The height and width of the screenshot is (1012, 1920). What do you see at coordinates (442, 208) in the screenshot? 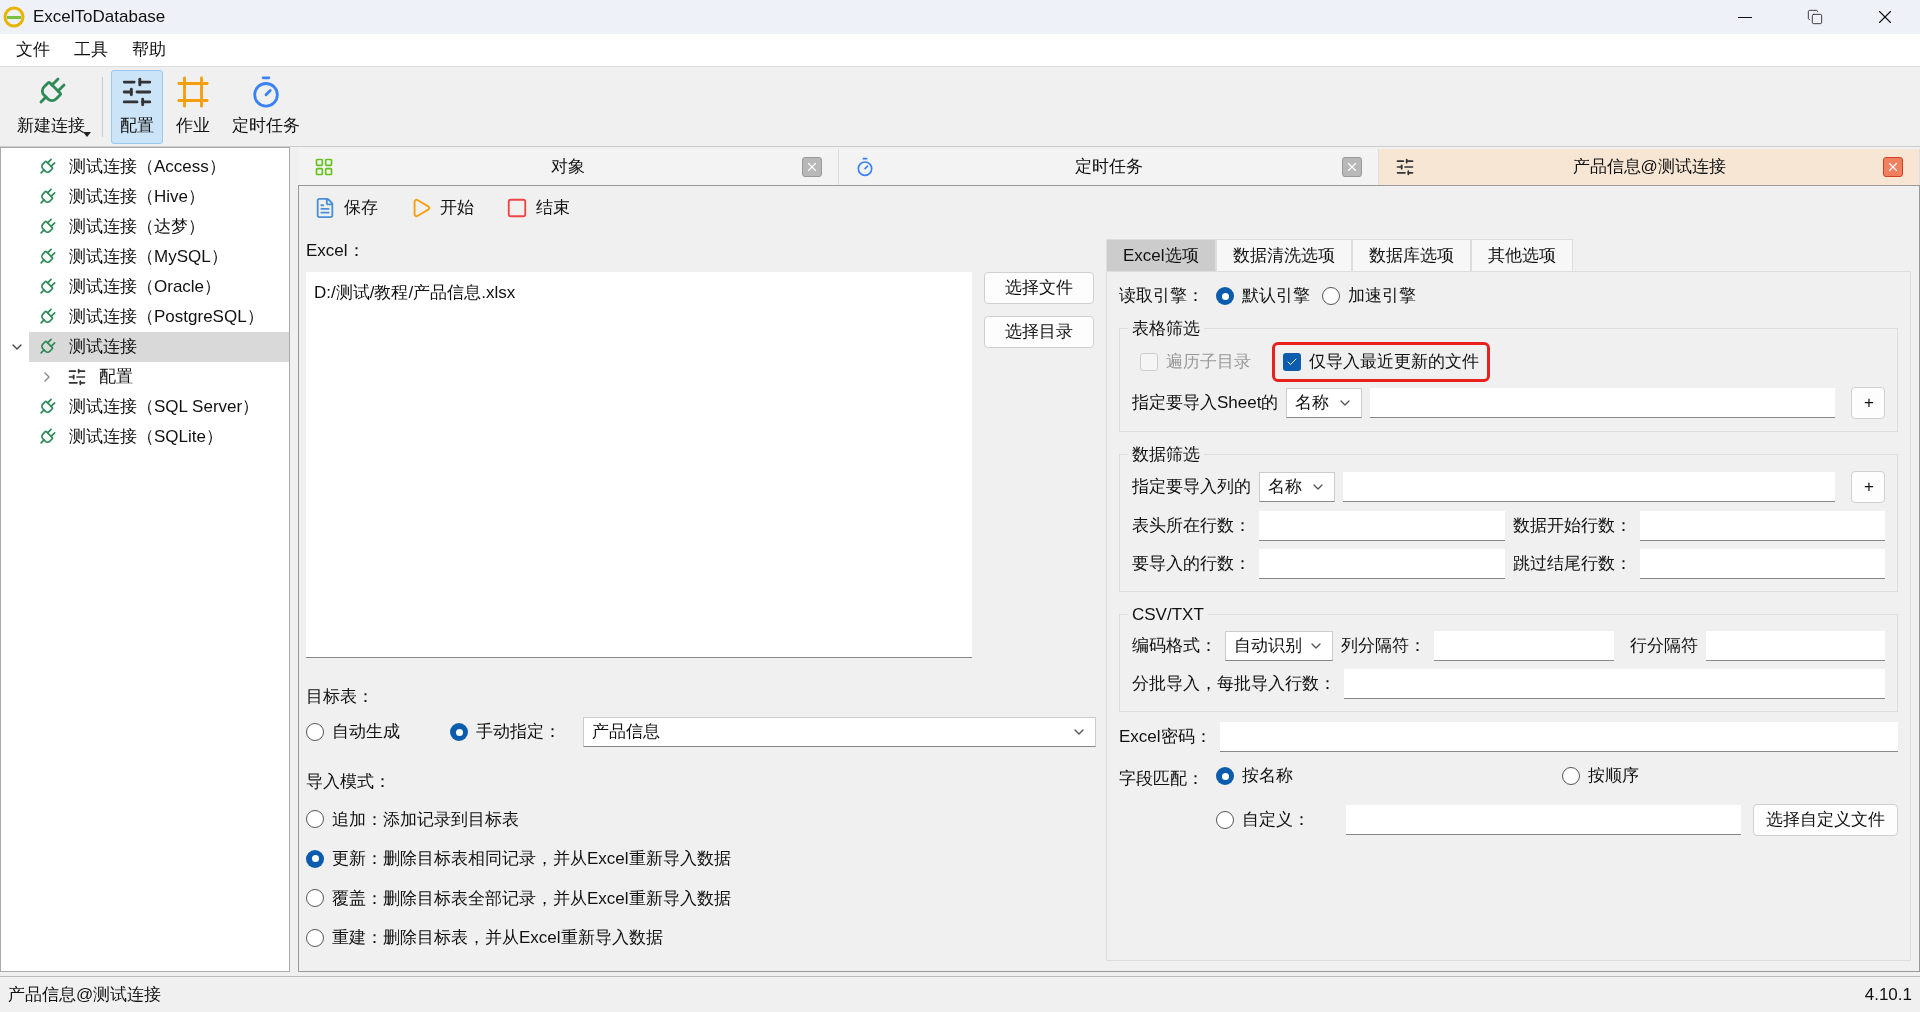
I see `action-button: 开始` at bounding box center [442, 208].